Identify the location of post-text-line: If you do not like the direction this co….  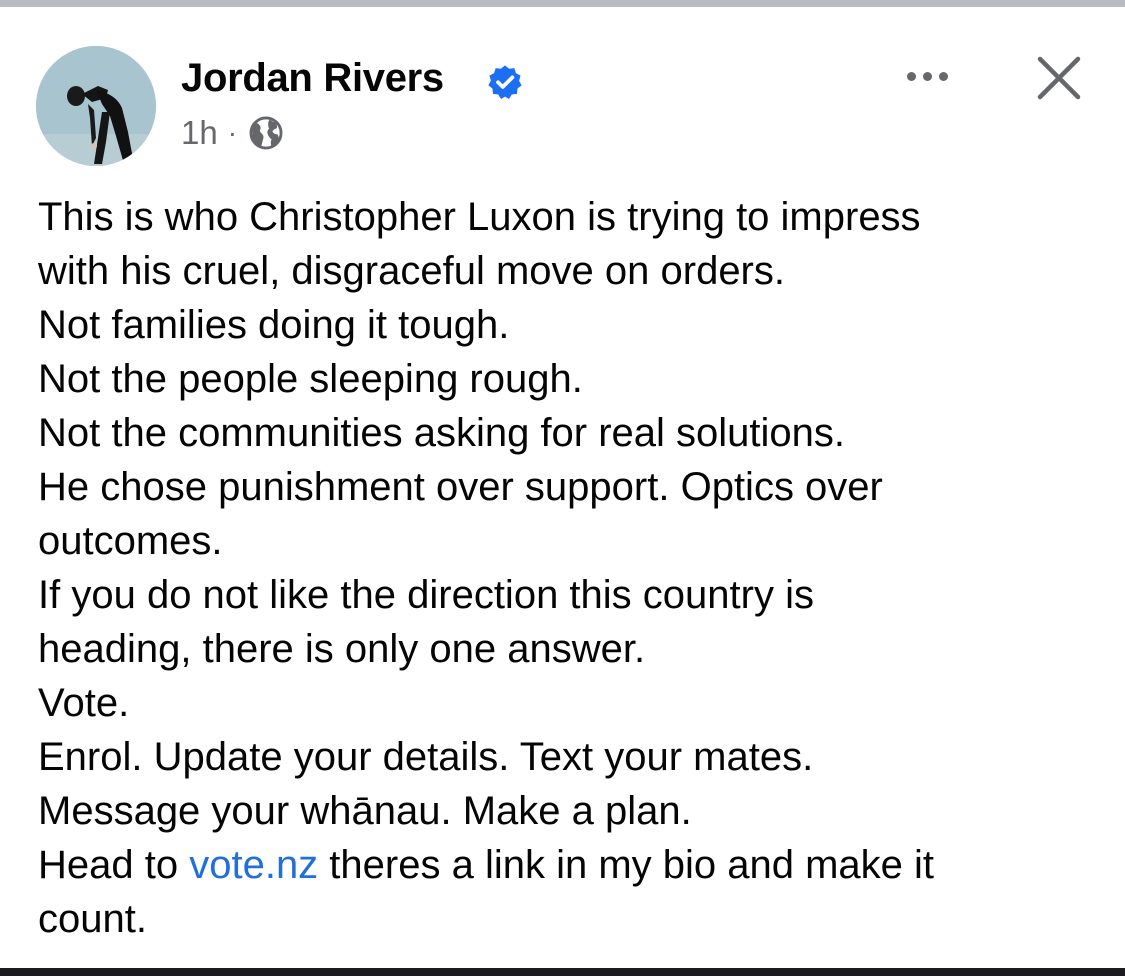
(426, 595).